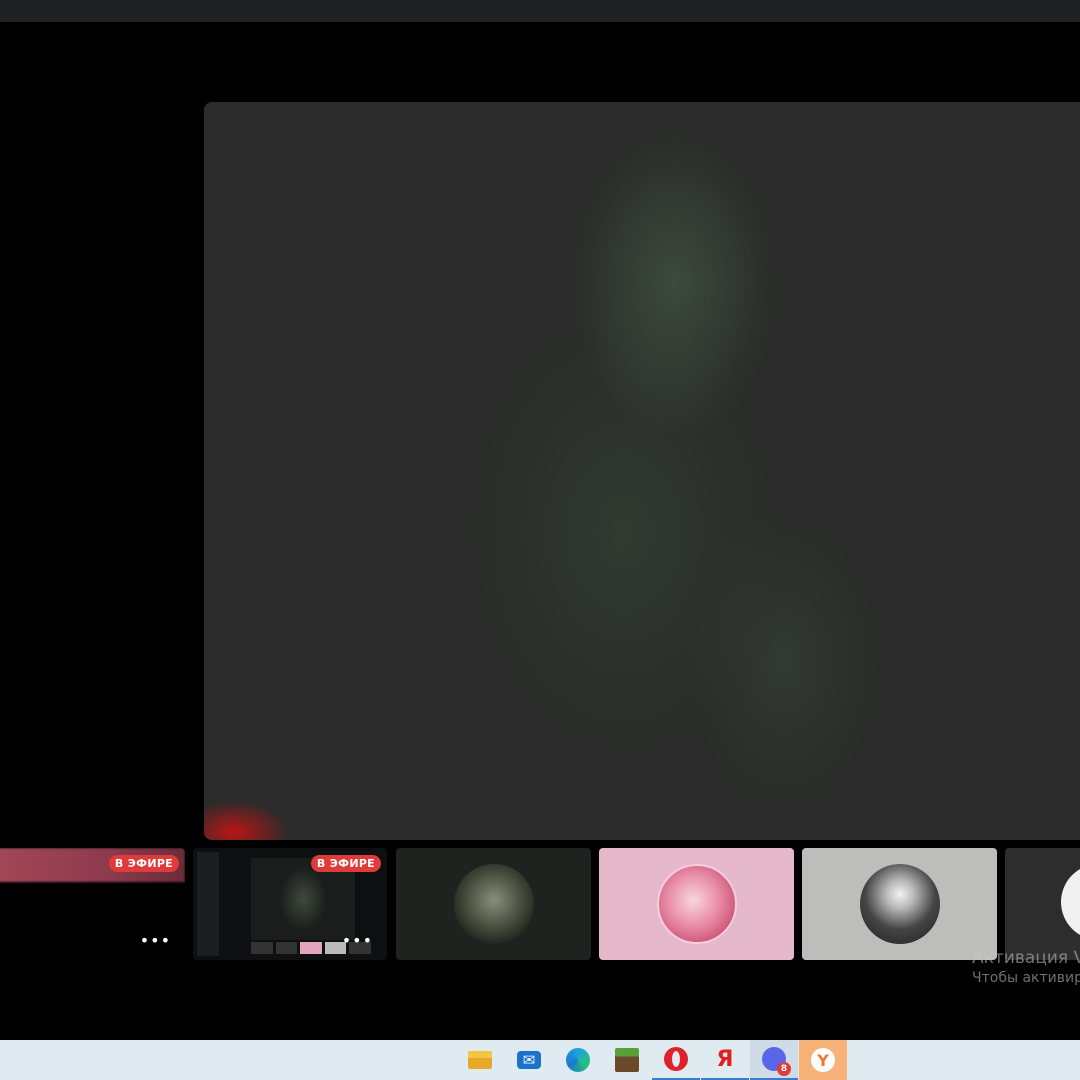 The width and height of the screenshot is (1080, 1080). I want to click on participant-strip: В ЭФИРЕ ••• В ЭФИРЕ •••, so click(540, 904).